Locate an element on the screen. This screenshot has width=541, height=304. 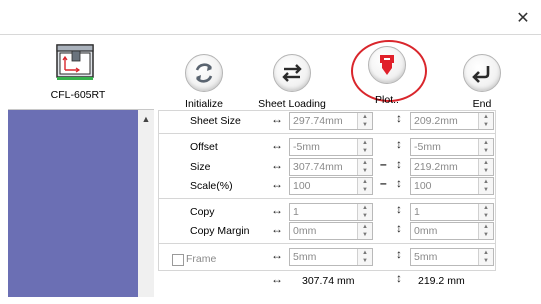
result-height: 219.2 mm is located at coordinates (441, 281).